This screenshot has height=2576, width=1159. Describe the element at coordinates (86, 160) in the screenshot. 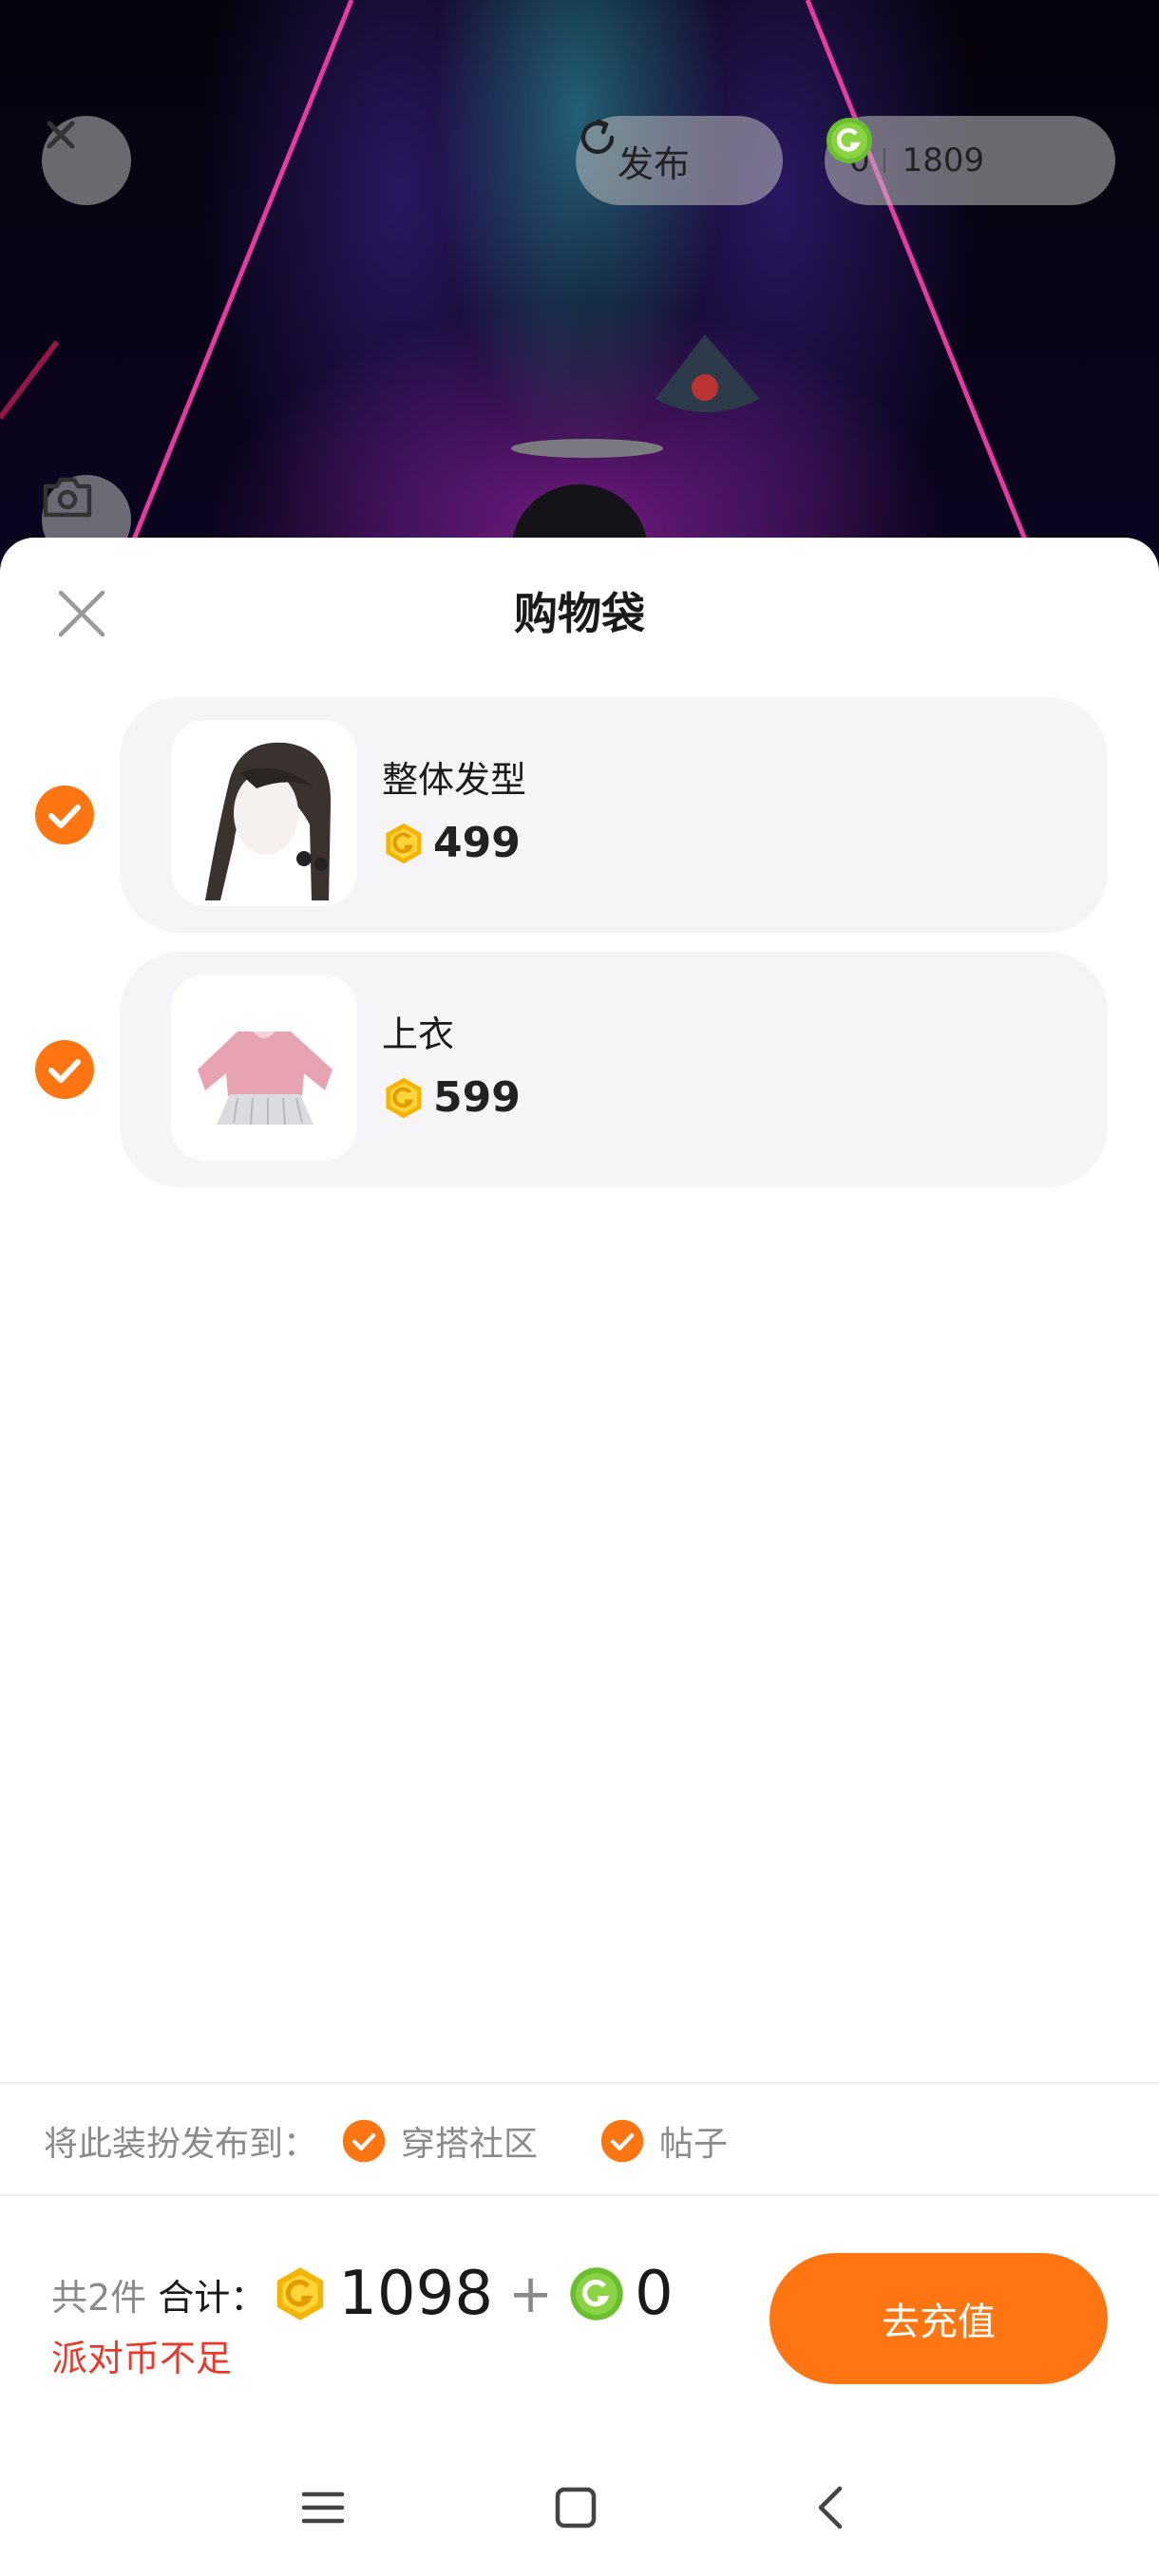

I see `close-scene-button` at that location.